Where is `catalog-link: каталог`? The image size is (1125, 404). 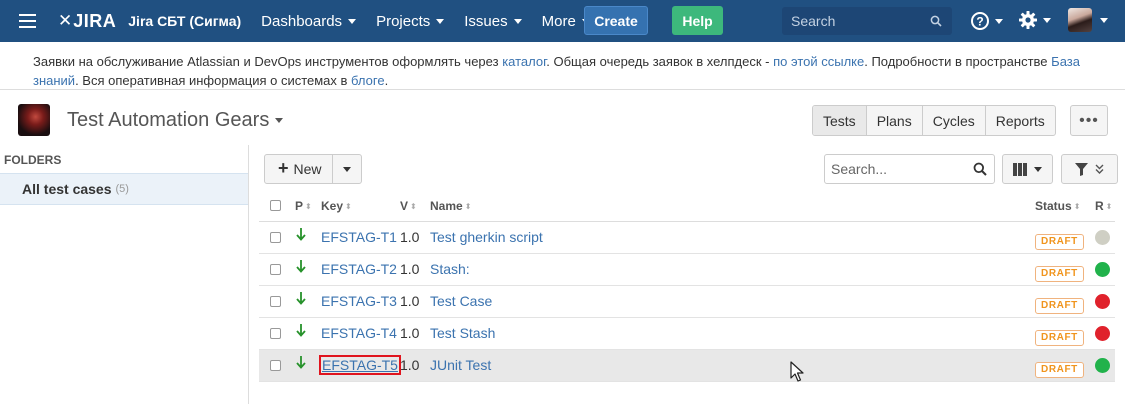 catalog-link: каталог is located at coordinates (524, 61).